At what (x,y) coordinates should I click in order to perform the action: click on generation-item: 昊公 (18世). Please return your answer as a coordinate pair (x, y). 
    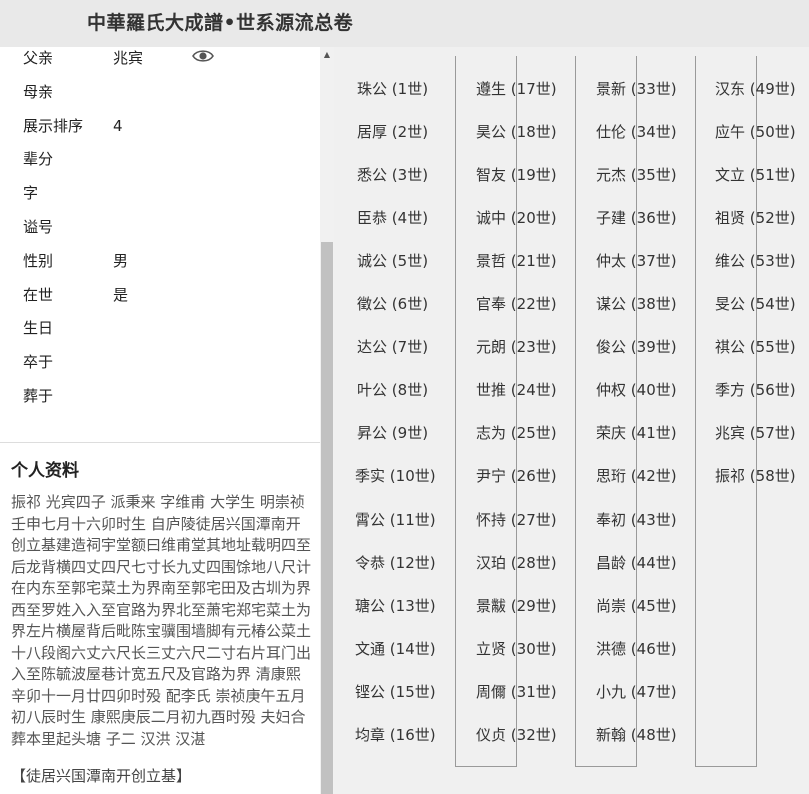
    Looking at the image, I should click on (516, 132).